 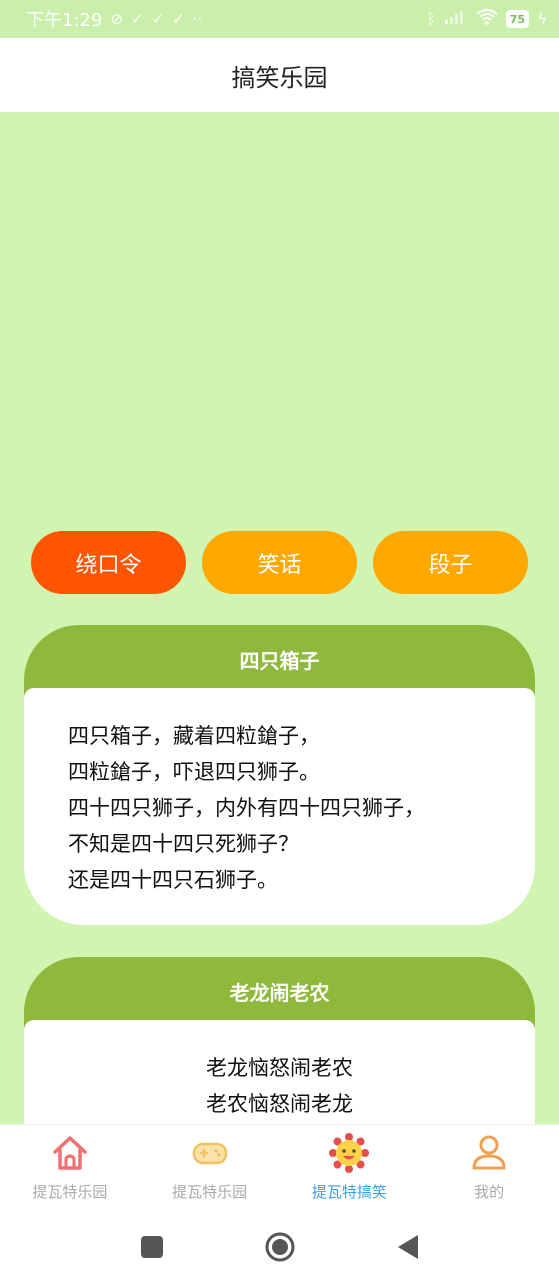 I want to click on content-card: 老龙闹老农 老龙恼怒闹老农 老农恼怒闹老龙, so click(x=279, y=1040).